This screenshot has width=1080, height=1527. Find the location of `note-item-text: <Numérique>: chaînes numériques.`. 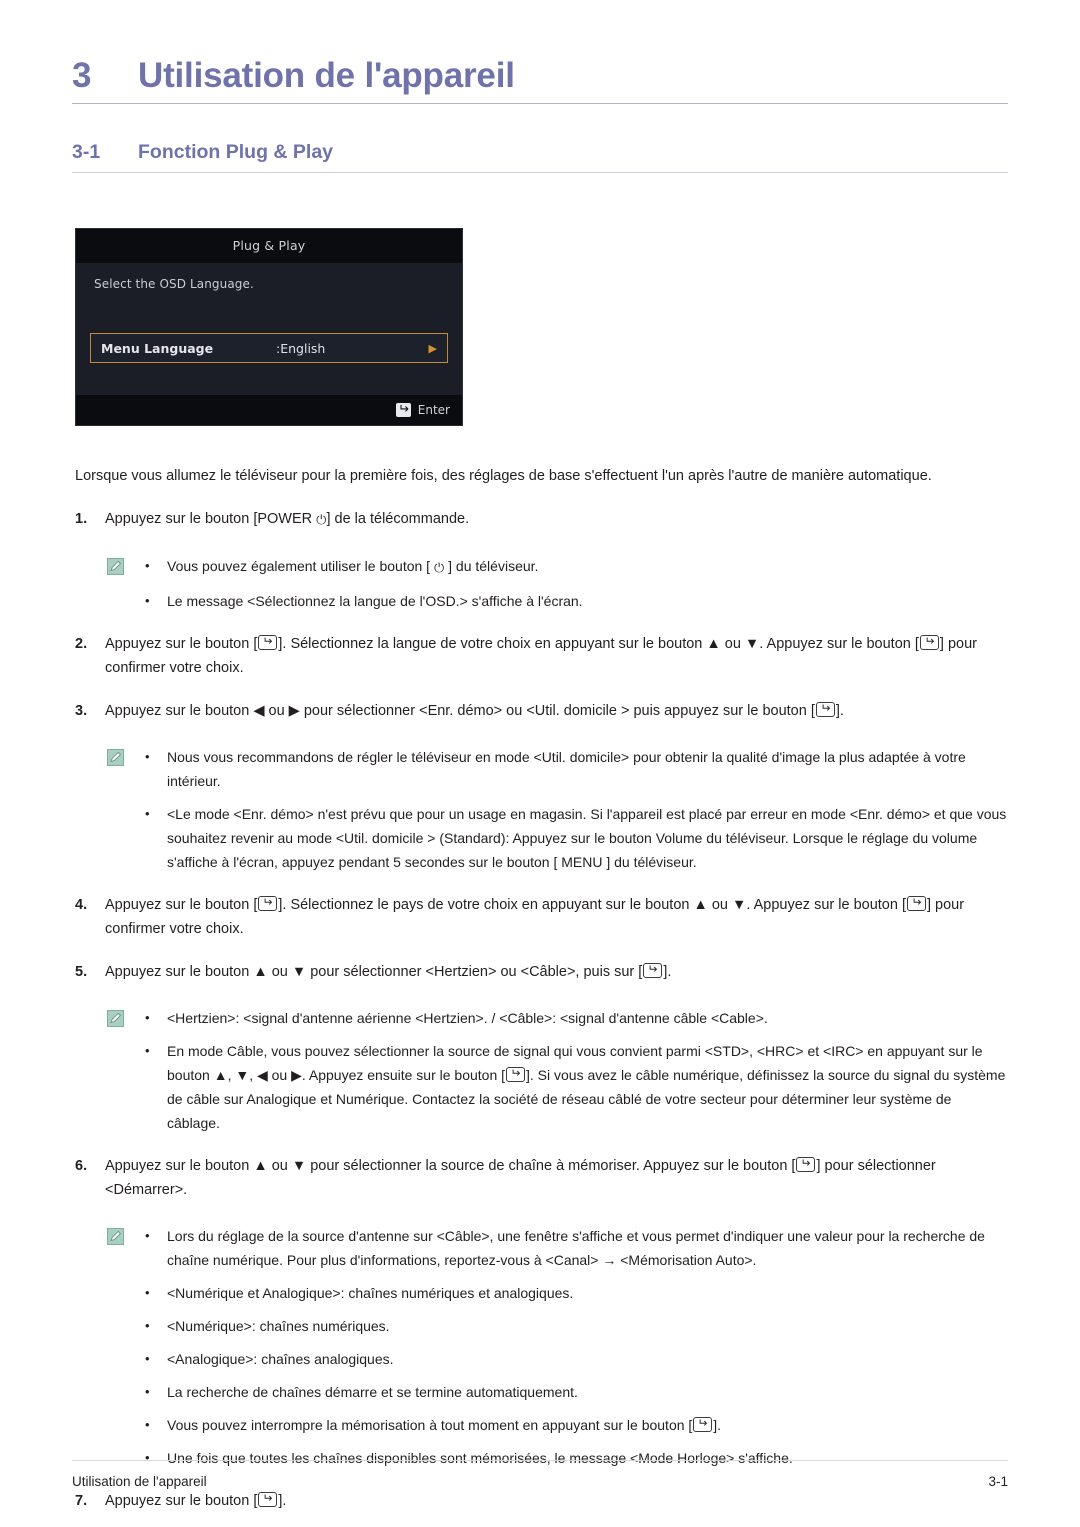

note-item-text: <Numérique>: chaînes numériques. is located at coordinates (278, 1325).